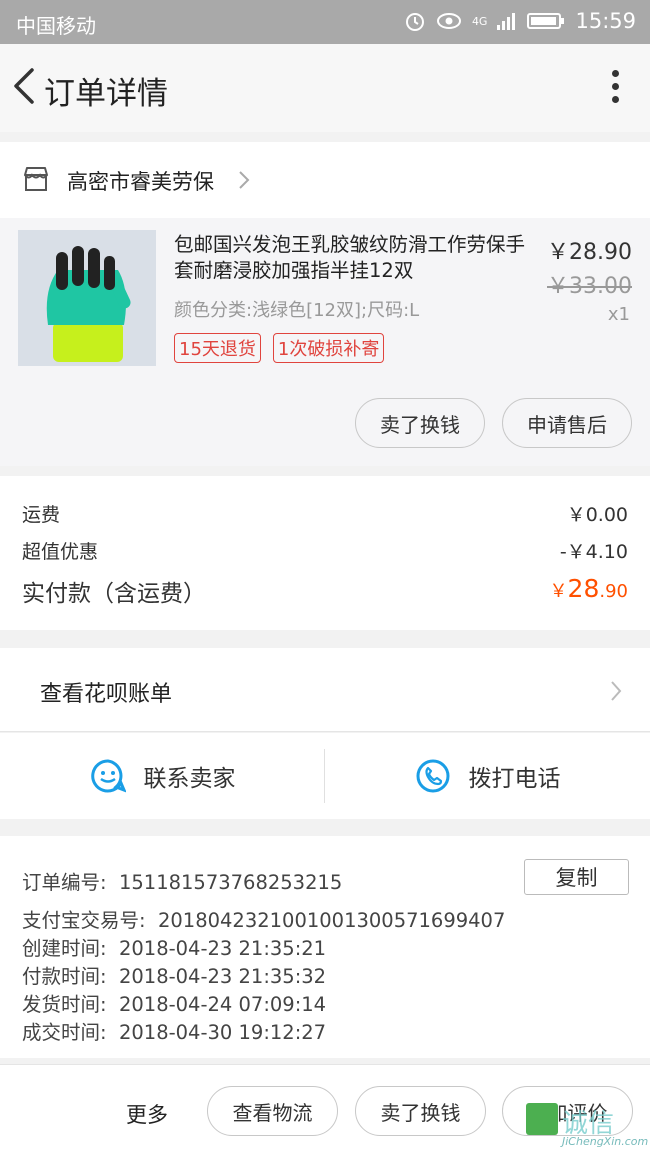 Image resolution: width=650 pixels, height=1155 pixels. Describe the element at coordinates (325, 550) in the screenshot. I see `discount-row: 超值优惠 -￥4.10` at that location.